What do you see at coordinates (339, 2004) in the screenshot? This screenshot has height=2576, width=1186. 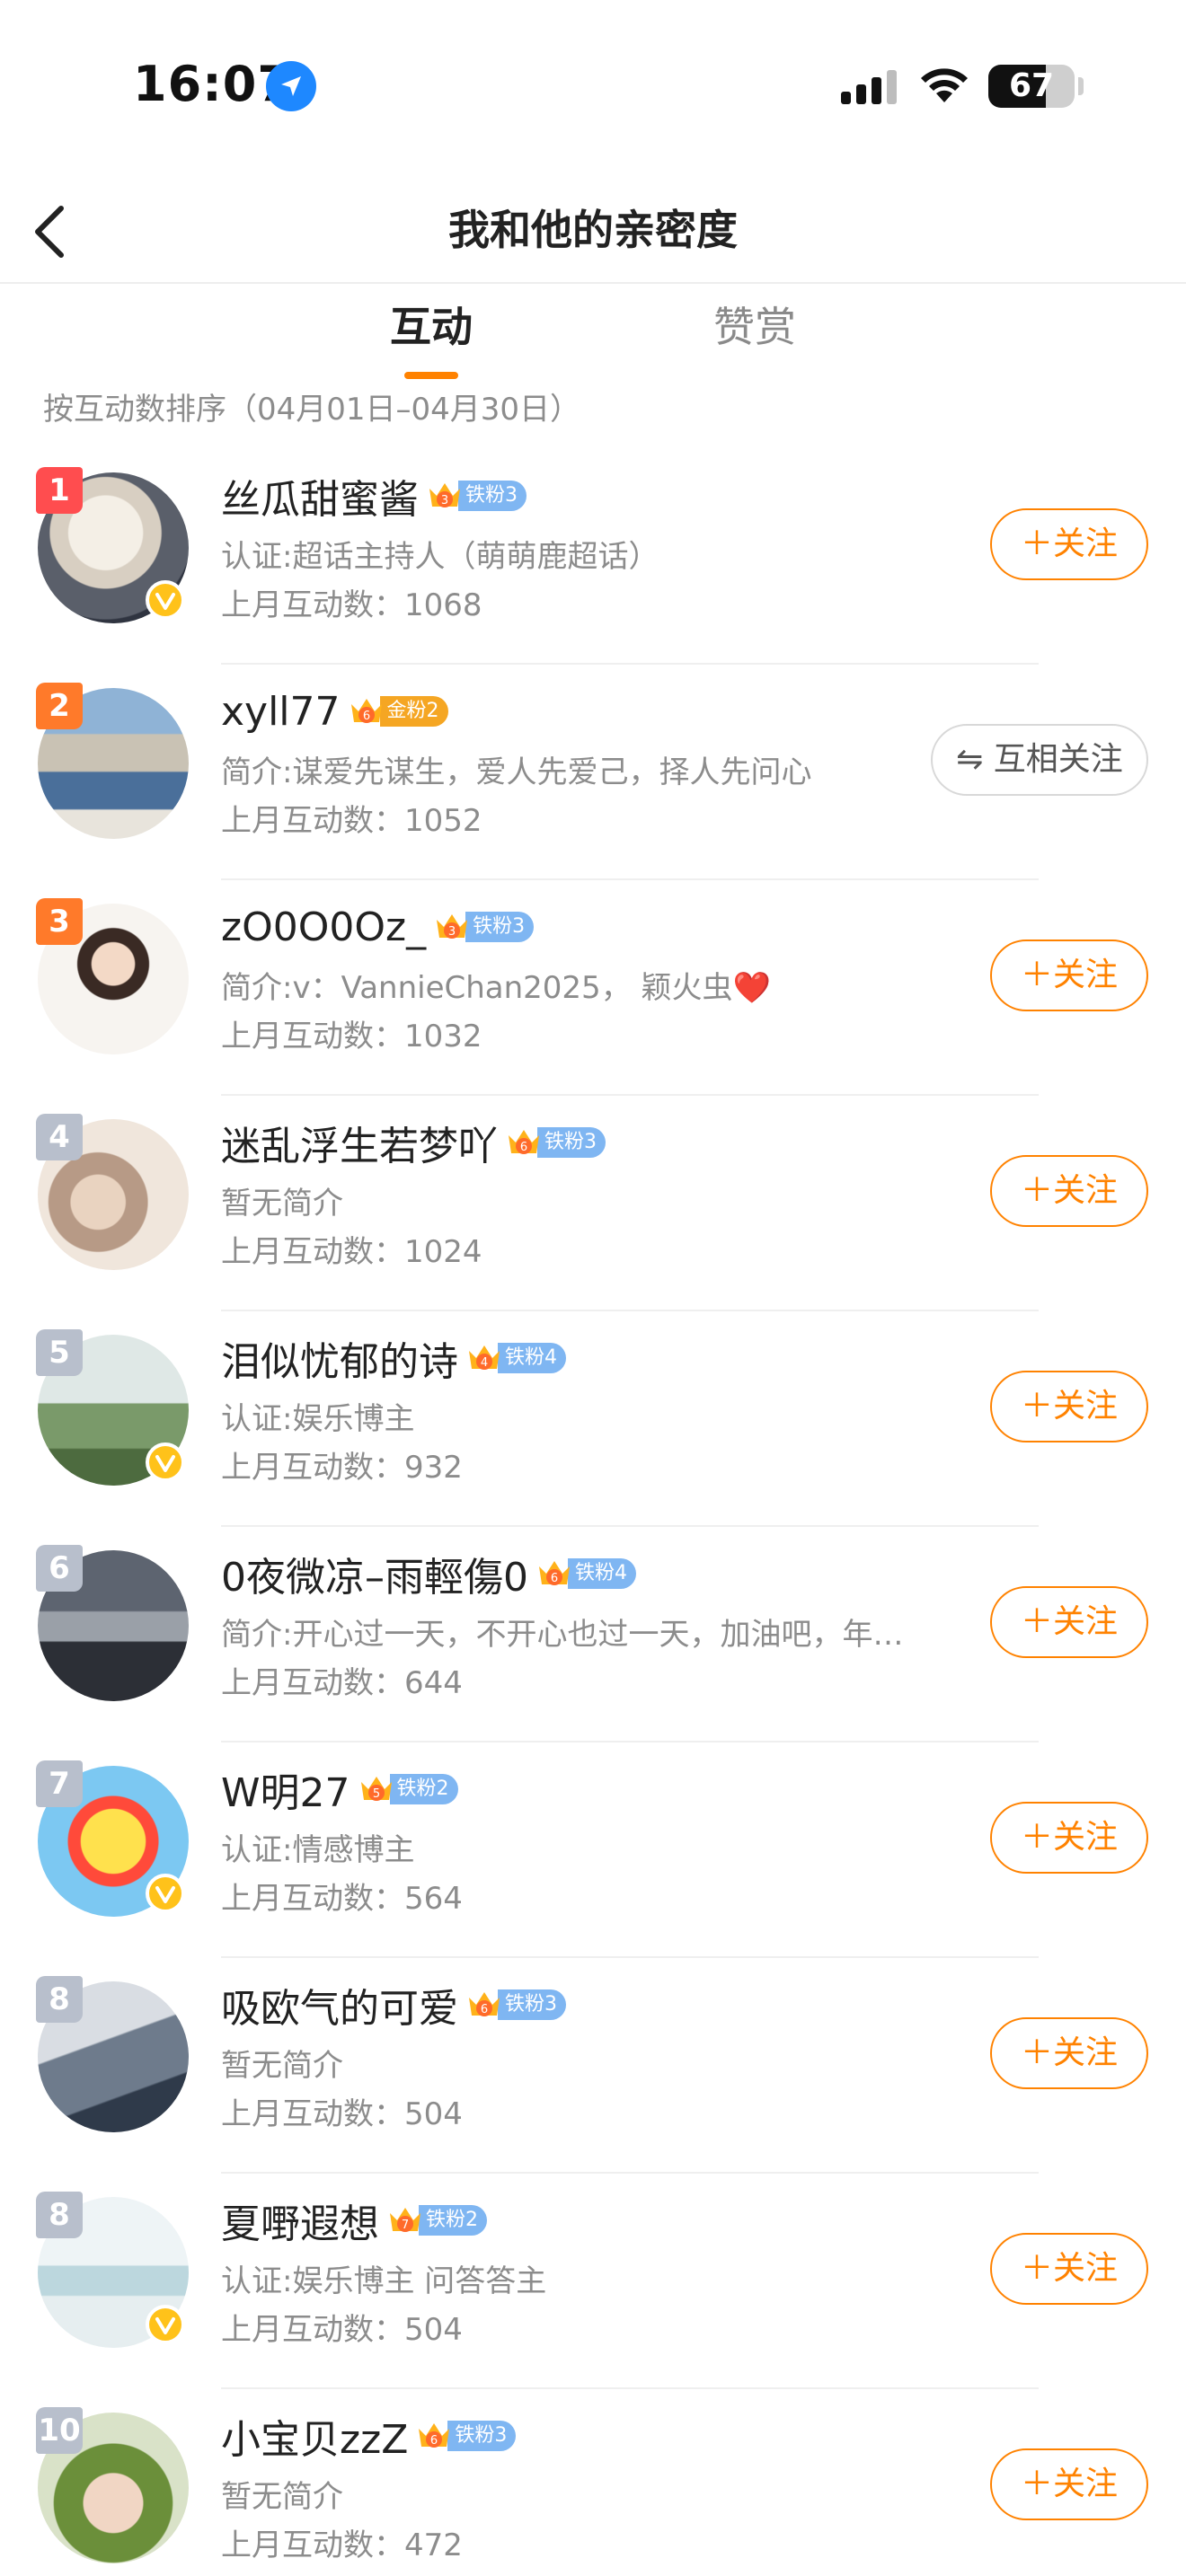 I see `user-name: 吸欧气的可爱` at bounding box center [339, 2004].